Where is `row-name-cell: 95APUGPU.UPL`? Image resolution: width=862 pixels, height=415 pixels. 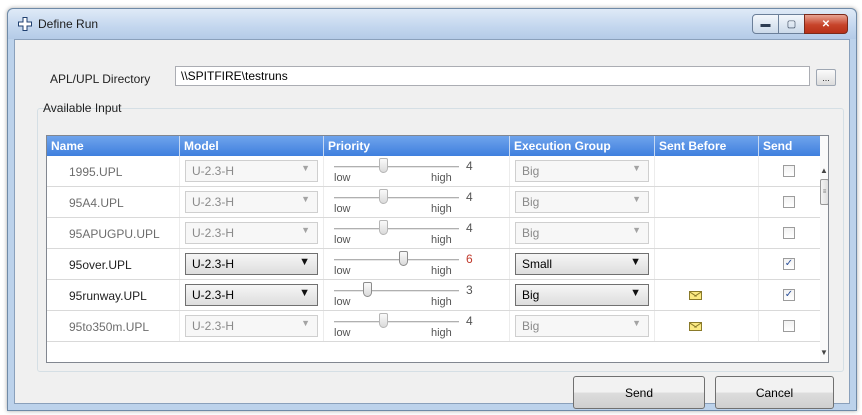
row-name-cell: 95APUGPU.UPL is located at coordinates (113, 233).